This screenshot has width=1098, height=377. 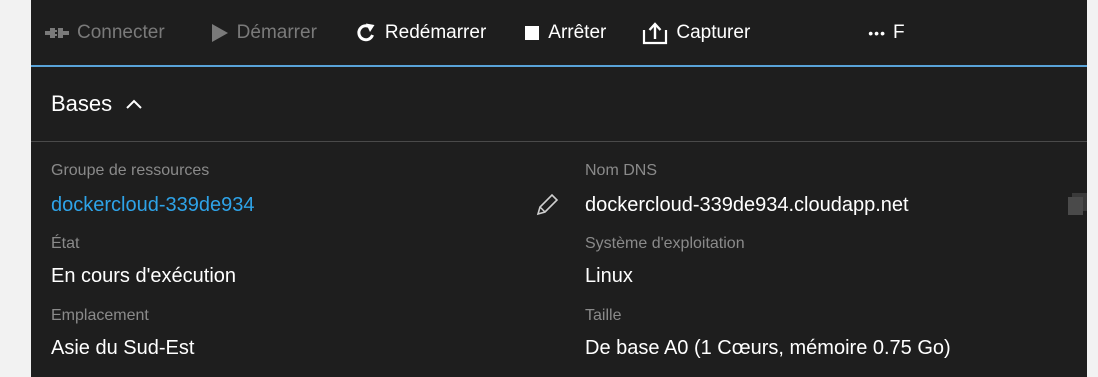 I want to click on more-button: ••• F, so click(x=886, y=32).